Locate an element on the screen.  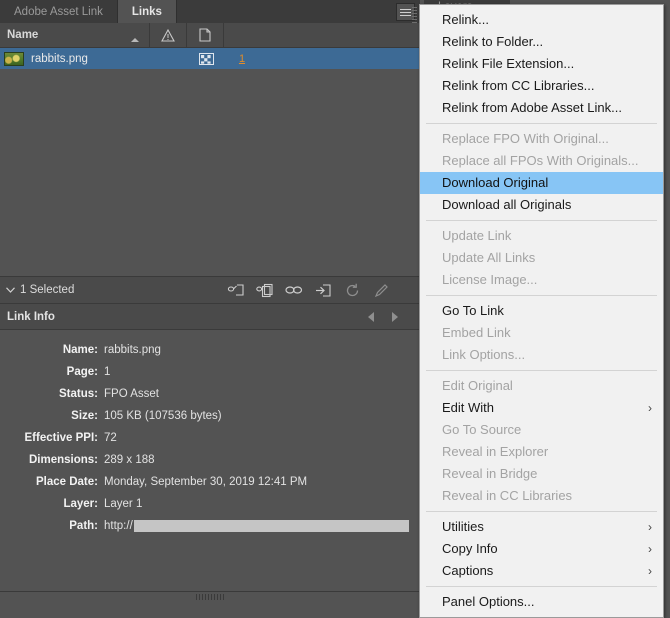
link-status-cell is located at coordinates (206, 58).